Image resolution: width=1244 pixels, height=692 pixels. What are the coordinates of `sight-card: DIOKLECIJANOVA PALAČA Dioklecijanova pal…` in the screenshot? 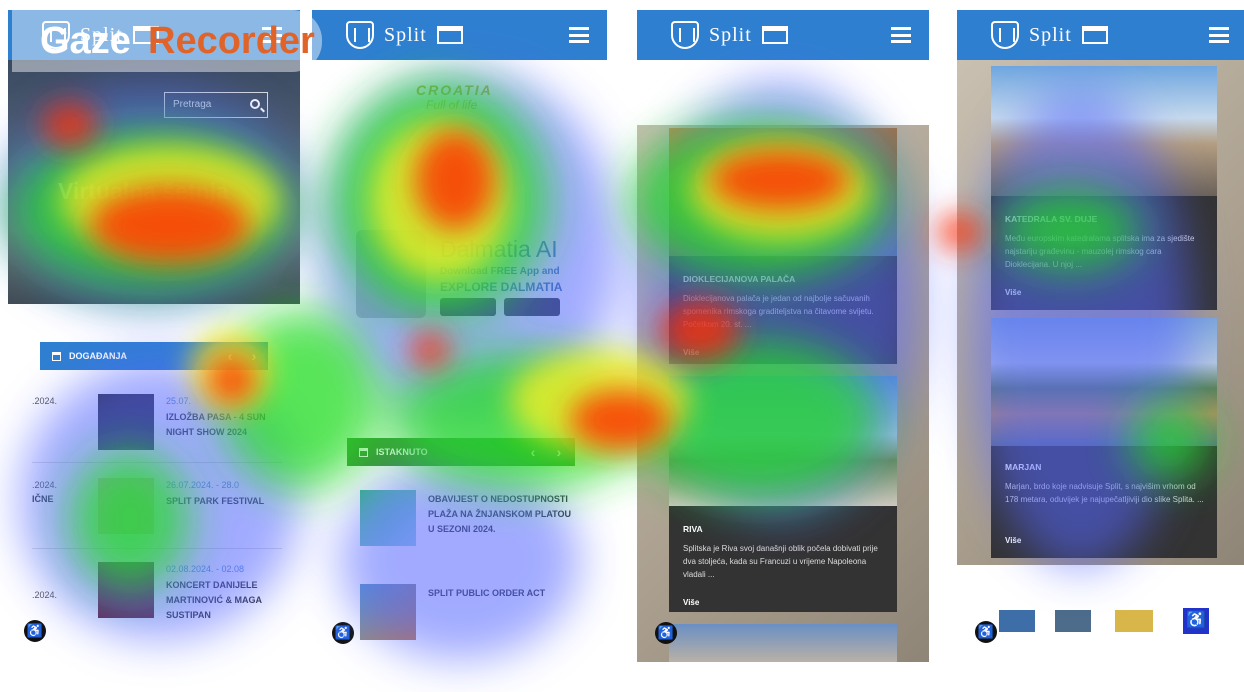 It's located at (783, 246).